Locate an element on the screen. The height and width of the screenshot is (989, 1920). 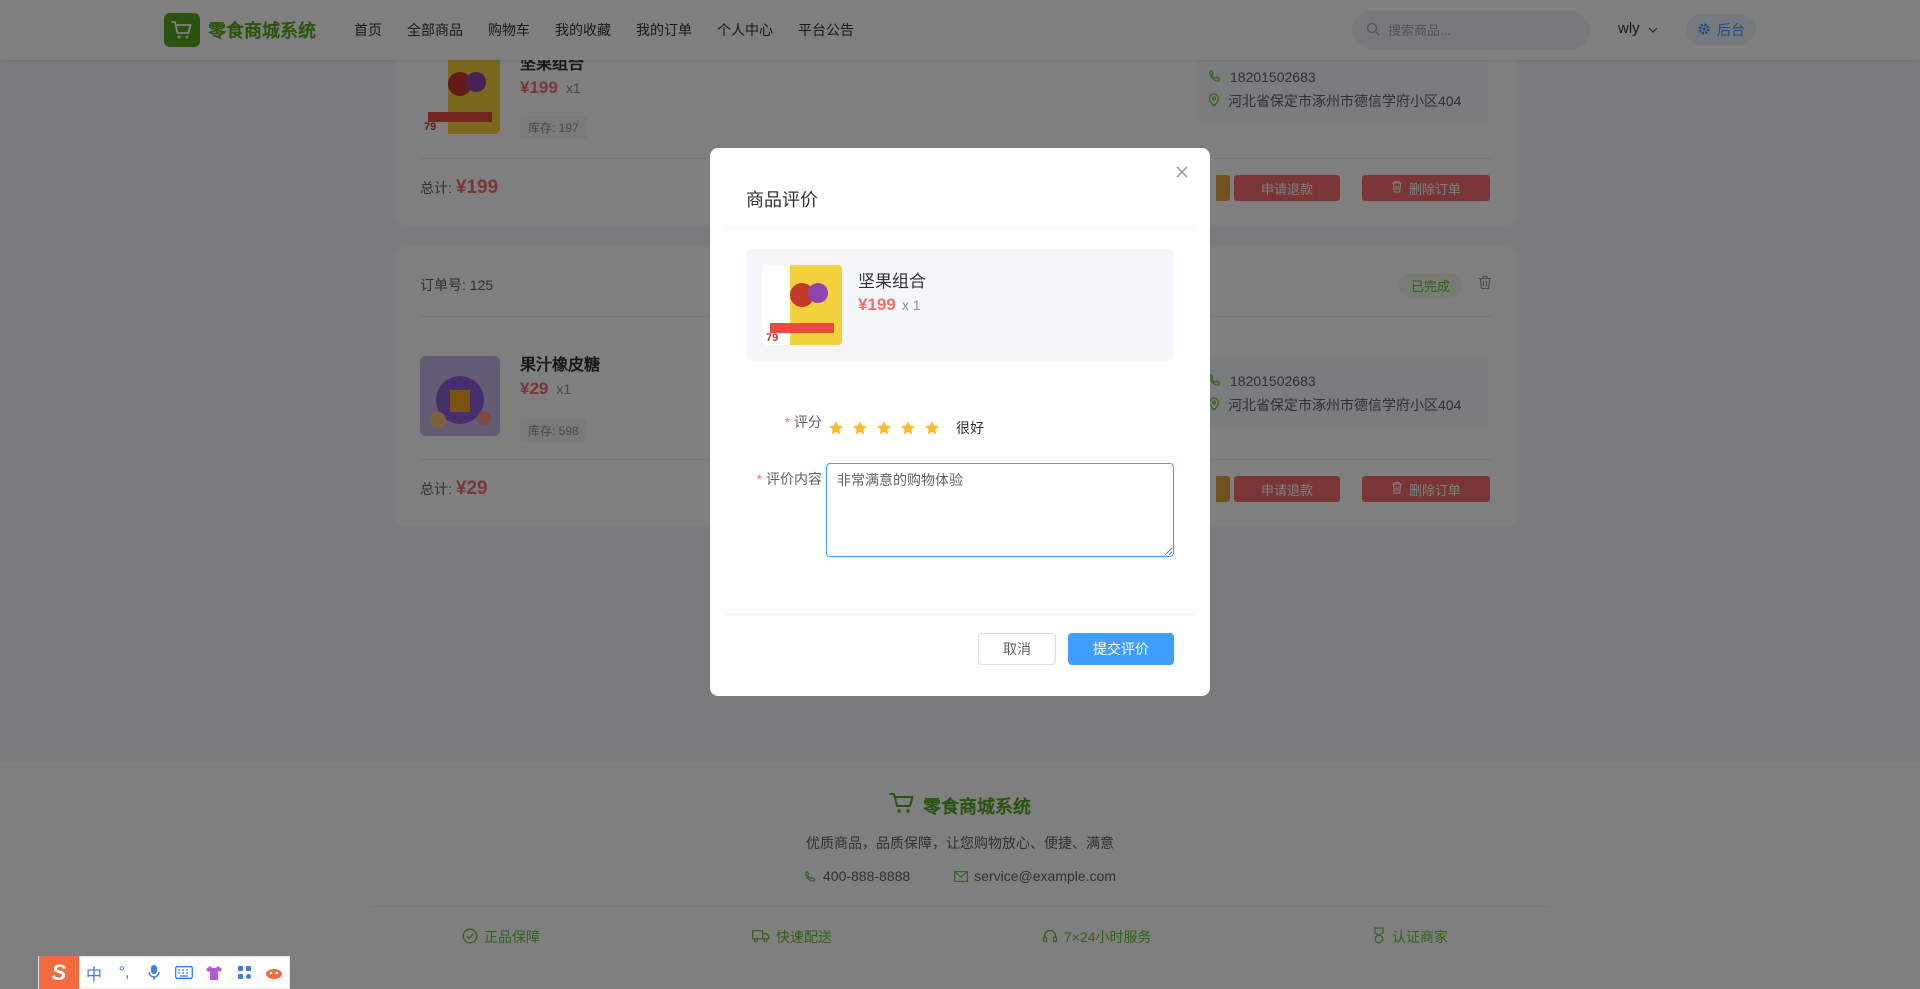
review-content-textarea is located at coordinates (1000, 510).